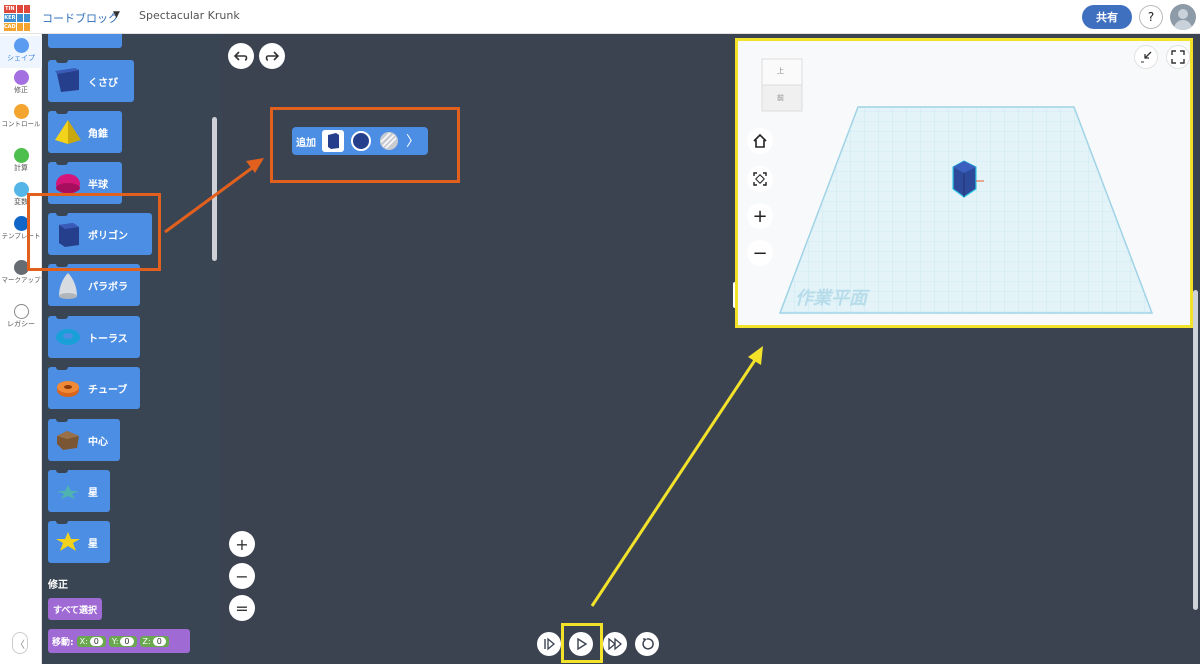 This screenshot has width=1200, height=664. I want to click on z-value: 0, so click(159, 641).